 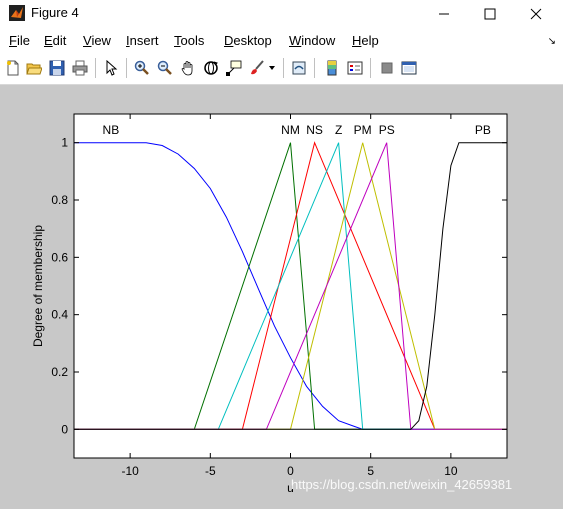 What do you see at coordinates (357, 40) in the screenshot?
I see `menu-help-key: H` at bounding box center [357, 40].